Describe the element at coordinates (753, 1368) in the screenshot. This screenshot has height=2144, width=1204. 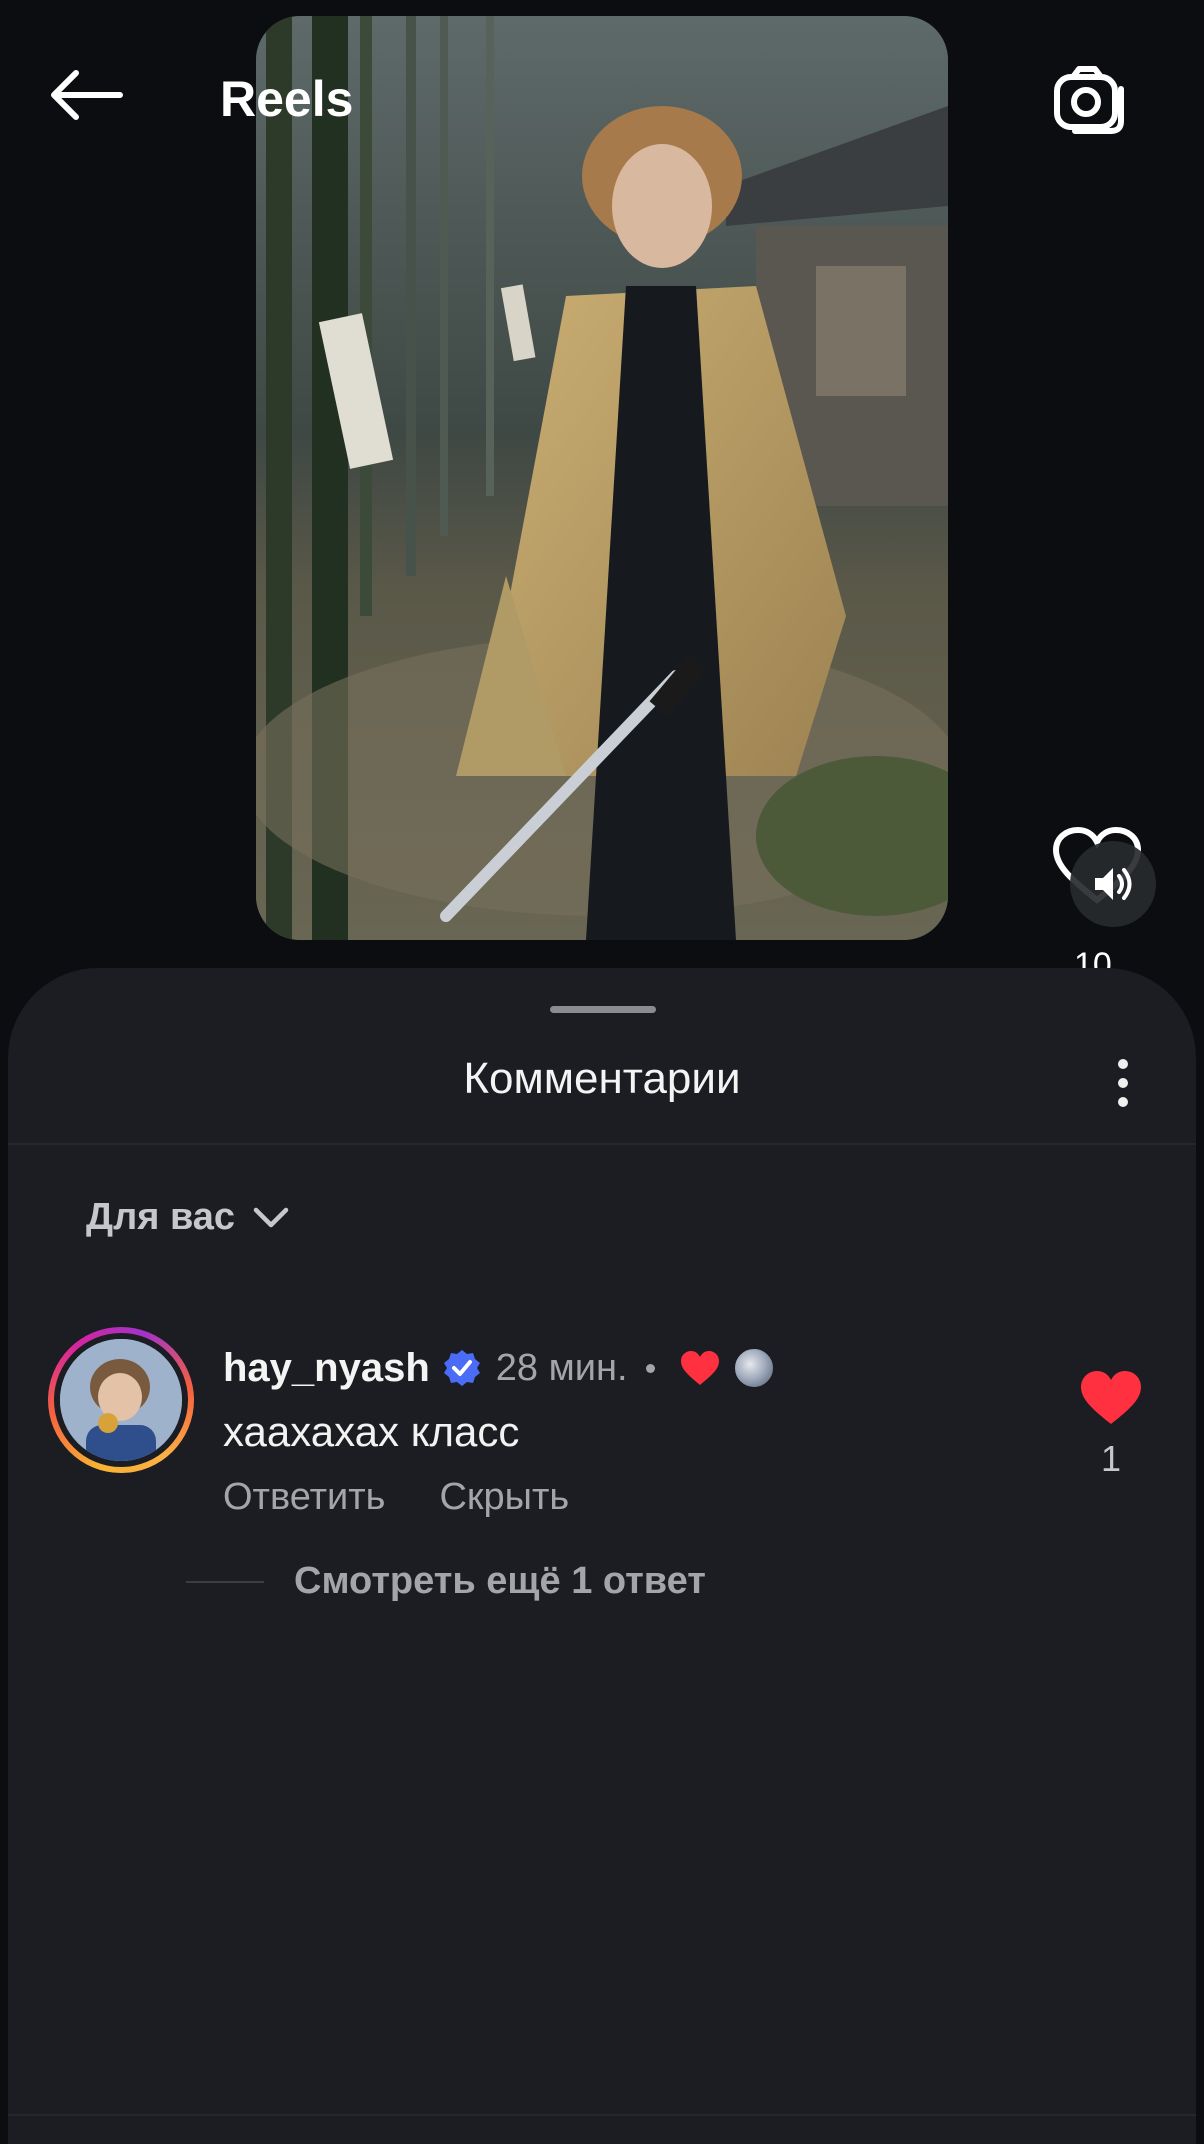
I see `creator-avatar` at that location.